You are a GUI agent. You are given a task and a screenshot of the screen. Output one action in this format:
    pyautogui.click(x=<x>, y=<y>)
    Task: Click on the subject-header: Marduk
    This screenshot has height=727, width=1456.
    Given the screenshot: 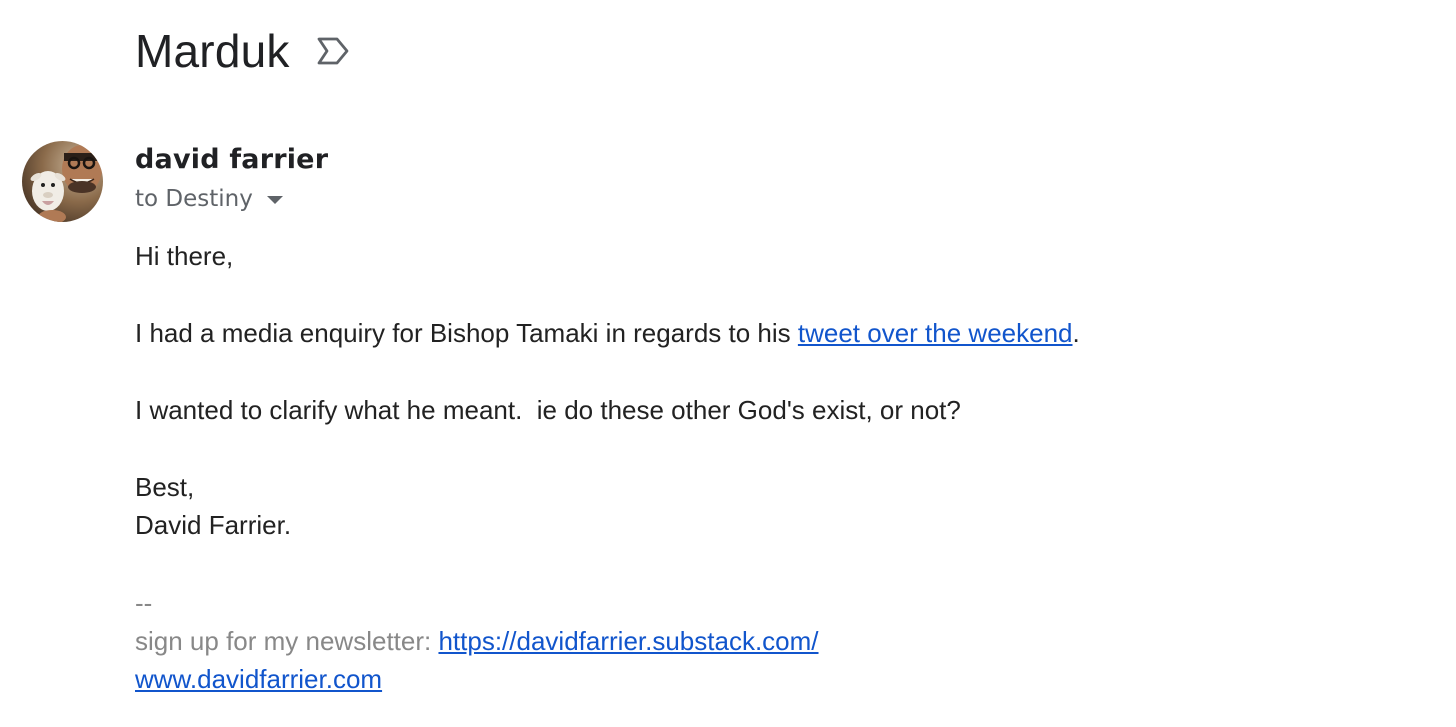 What is the action you would take?
    pyautogui.click(x=242, y=51)
    